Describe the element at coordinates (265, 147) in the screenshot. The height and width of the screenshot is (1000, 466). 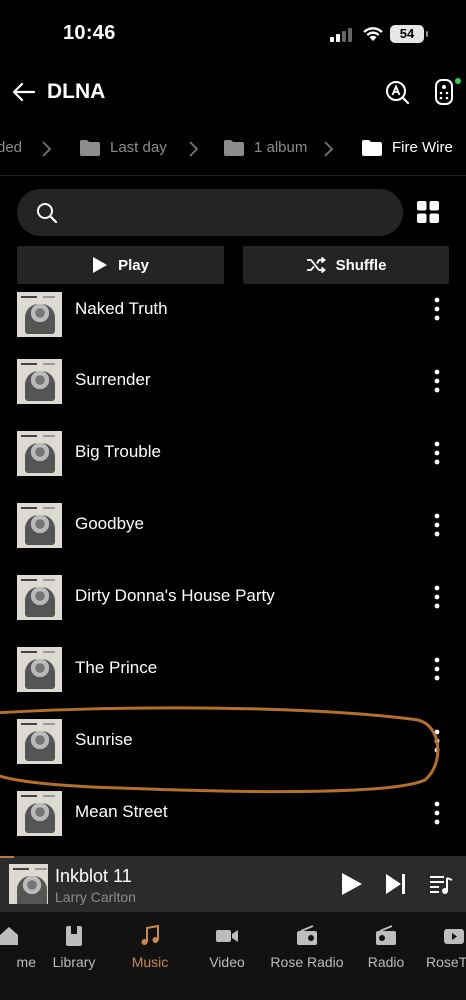
I see `breadcrumb-item: 1 album` at that location.